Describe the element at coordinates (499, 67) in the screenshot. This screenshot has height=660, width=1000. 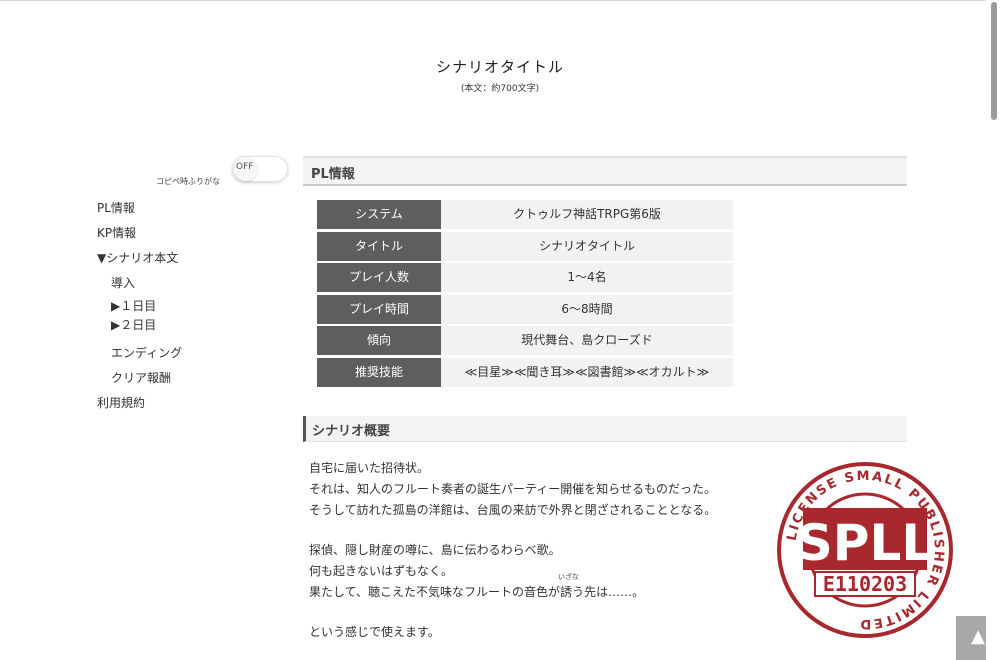
I see `page-title: シナリオタイトル` at that location.